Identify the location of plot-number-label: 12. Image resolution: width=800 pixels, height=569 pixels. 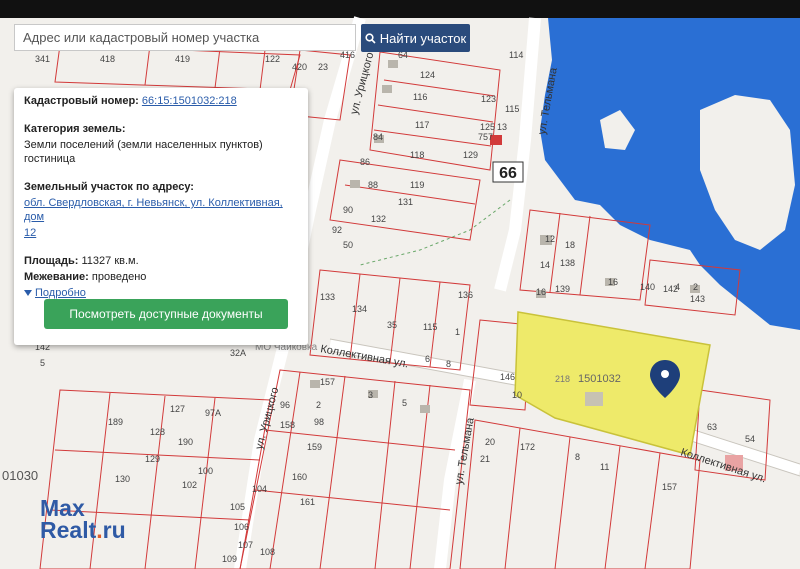
(550, 239).